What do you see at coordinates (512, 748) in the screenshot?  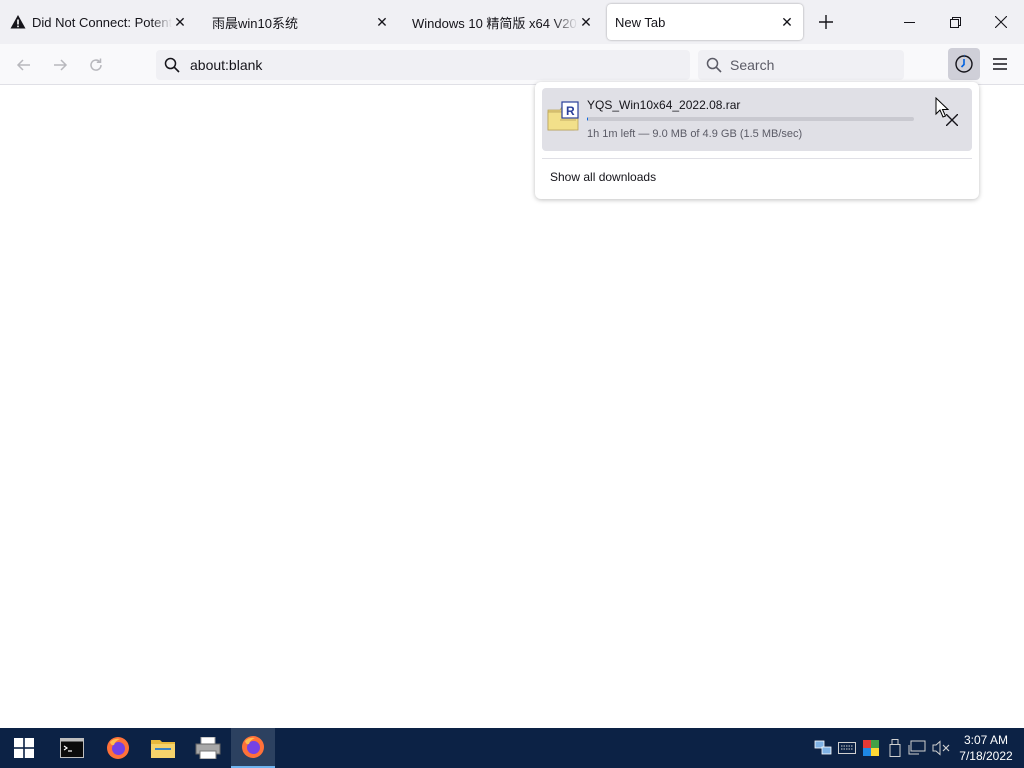 I see `taskbar: 3:07 AM 7/18/2022` at bounding box center [512, 748].